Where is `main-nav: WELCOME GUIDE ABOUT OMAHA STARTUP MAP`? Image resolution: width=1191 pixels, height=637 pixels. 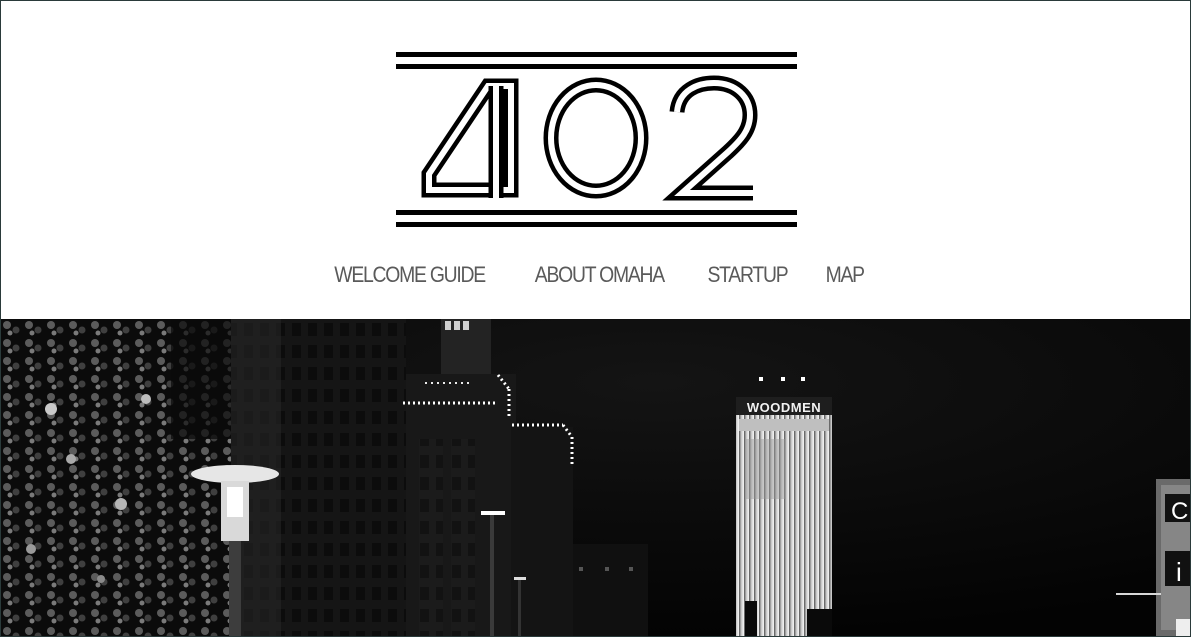 main-nav: WELCOME GUIDE ABOUT OMAHA STARTUP MAP is located at coordinates (595, 275).